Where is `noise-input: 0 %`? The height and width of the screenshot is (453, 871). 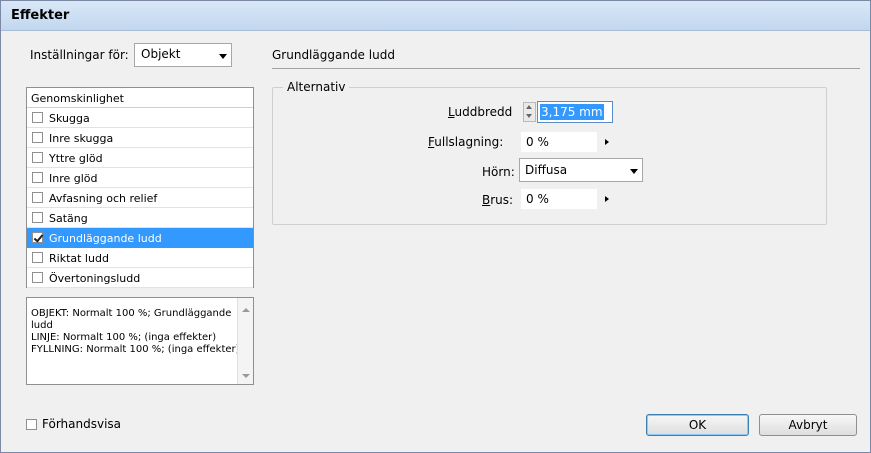 noise-input: 0 % is located at coordinates (559, 199).